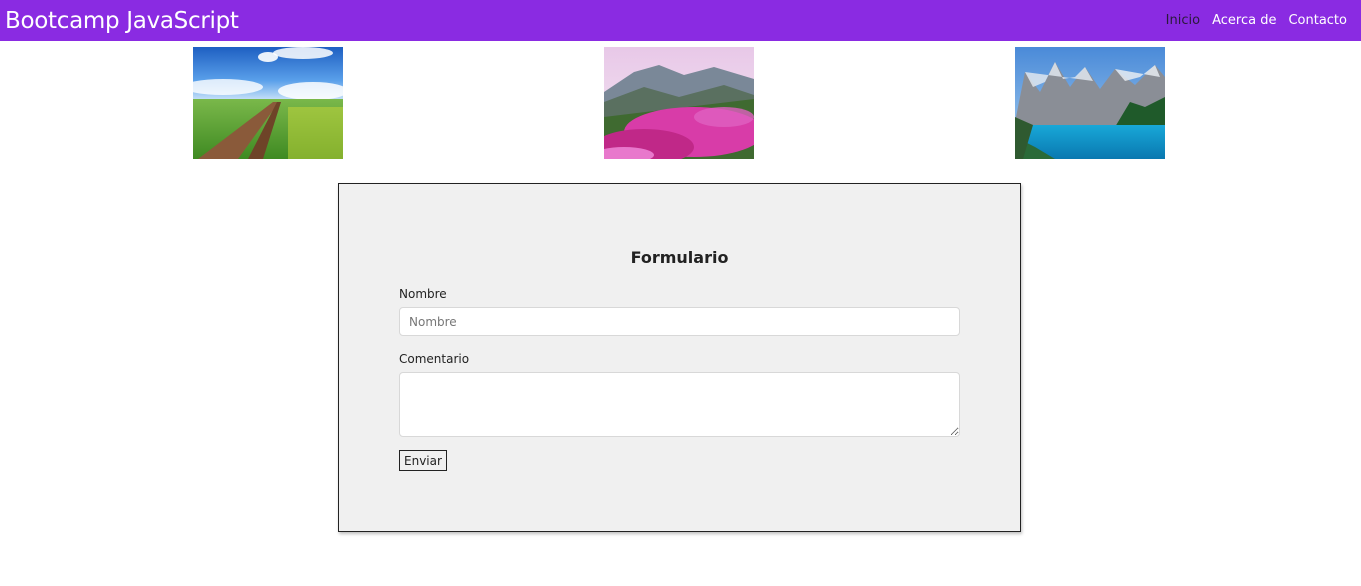 This screenshot has height=586, width=1361. Describe the element at coordinates (1183, 20) in the screenshot. I see `nav-link-inicio: Inicio` at that location.